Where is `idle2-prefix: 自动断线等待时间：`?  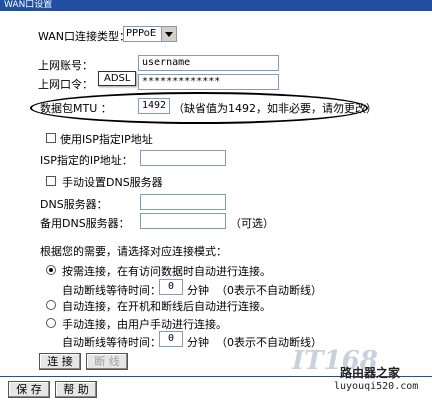 idle2-prefix: 自动断线等待时间： is located at coordinates (111, 342).